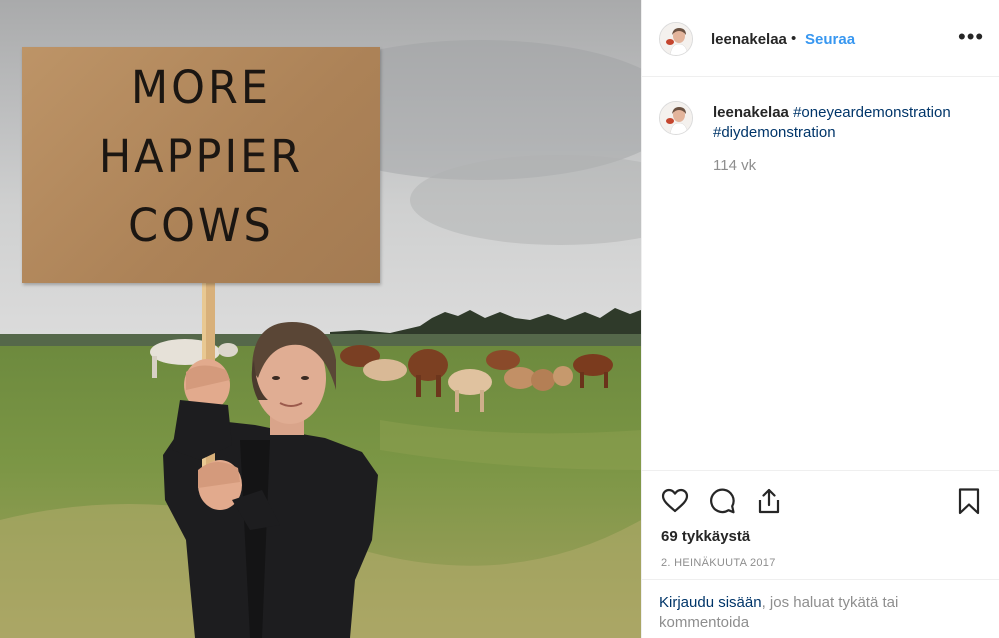 The height and width of the screenshot is (638, 999). I want to click on post-date: 2. HEINÄKUUTA 2017, so click(718, 563).